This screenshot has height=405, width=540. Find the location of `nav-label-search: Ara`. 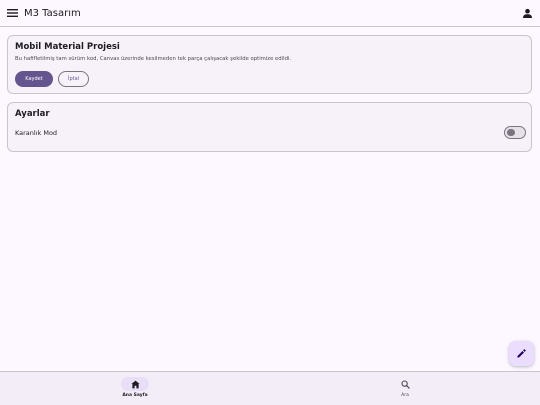

nav-label-search: Ara is located at coordinates (405, 395).